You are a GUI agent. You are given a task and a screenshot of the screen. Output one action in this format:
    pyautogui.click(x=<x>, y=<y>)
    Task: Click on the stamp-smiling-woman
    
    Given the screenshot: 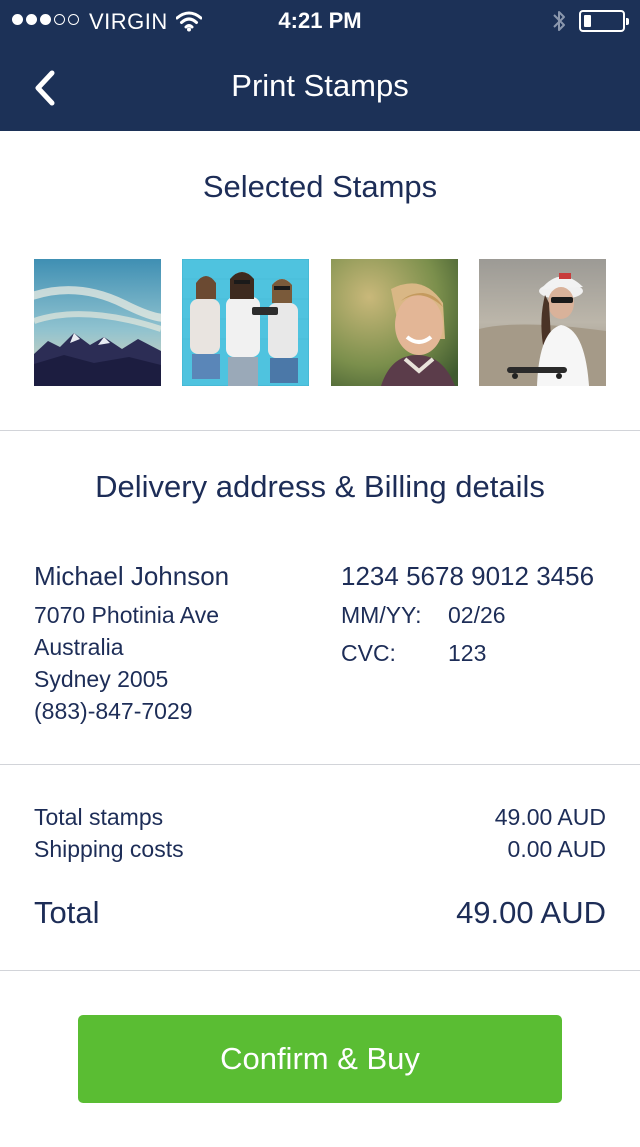 What is the action you would take?
    pyautogui.click(x=394, y=322)
    